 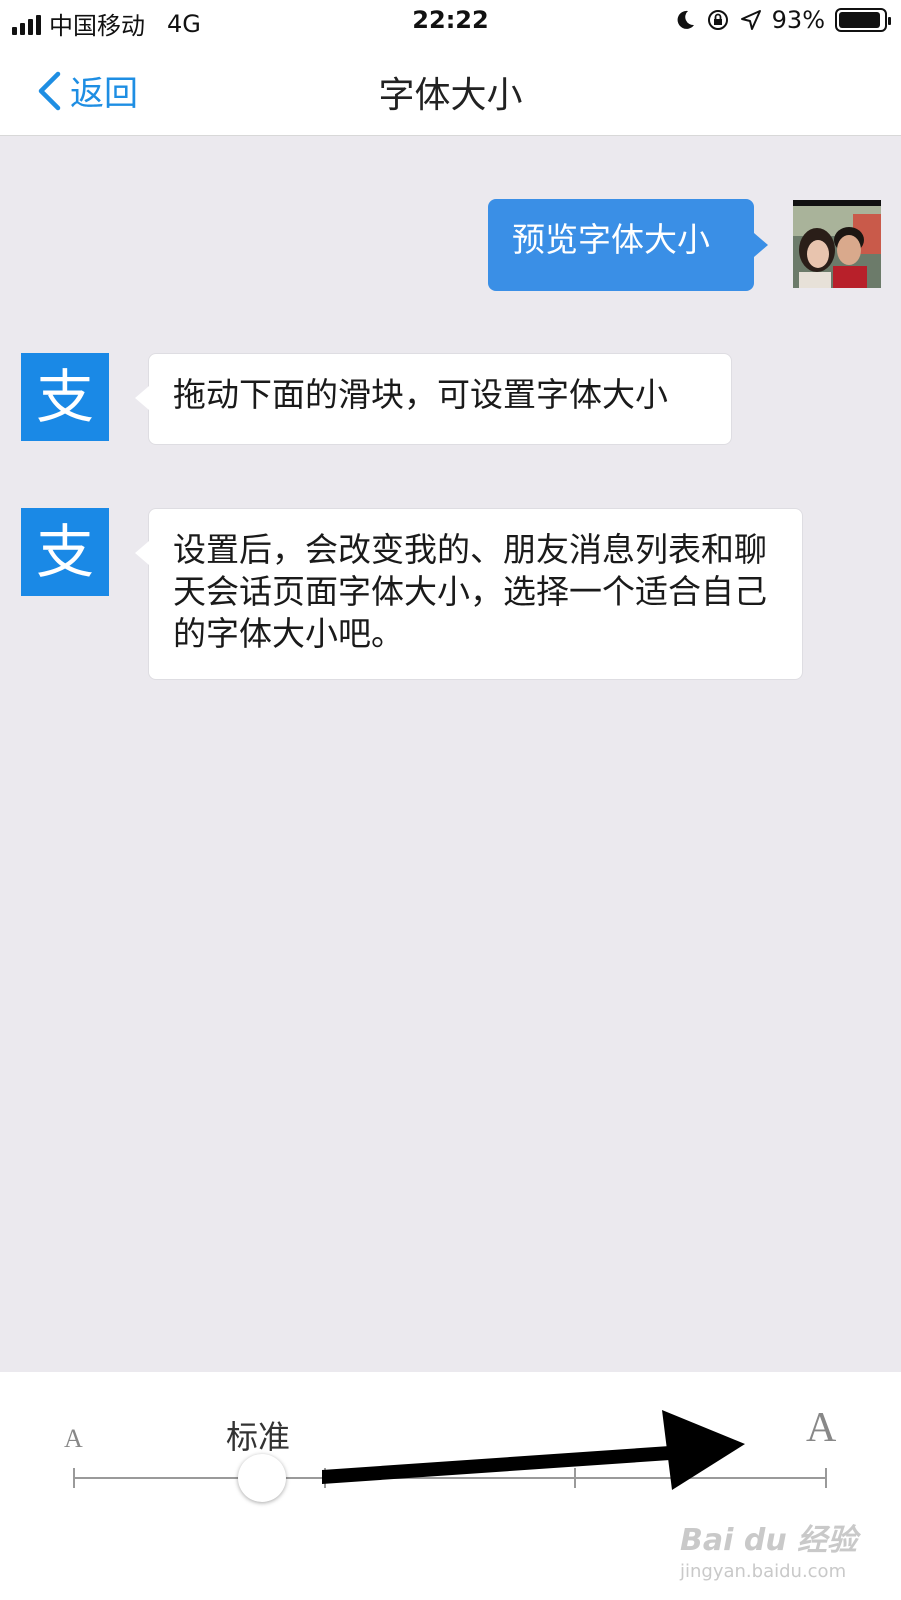 I want to click on small-font-label: A, so click(x=73, y=1438).